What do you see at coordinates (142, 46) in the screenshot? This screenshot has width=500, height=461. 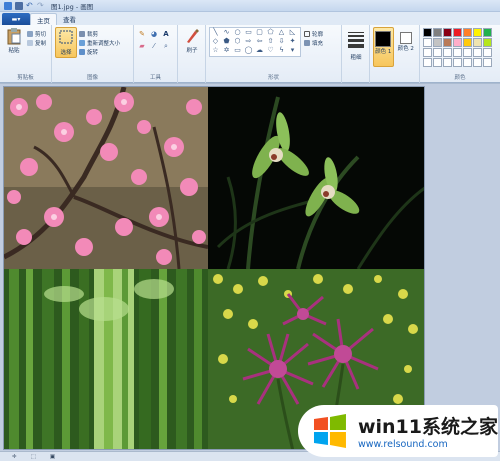 I see `eraser-icon: ▰` at bounding box center [142, 46].